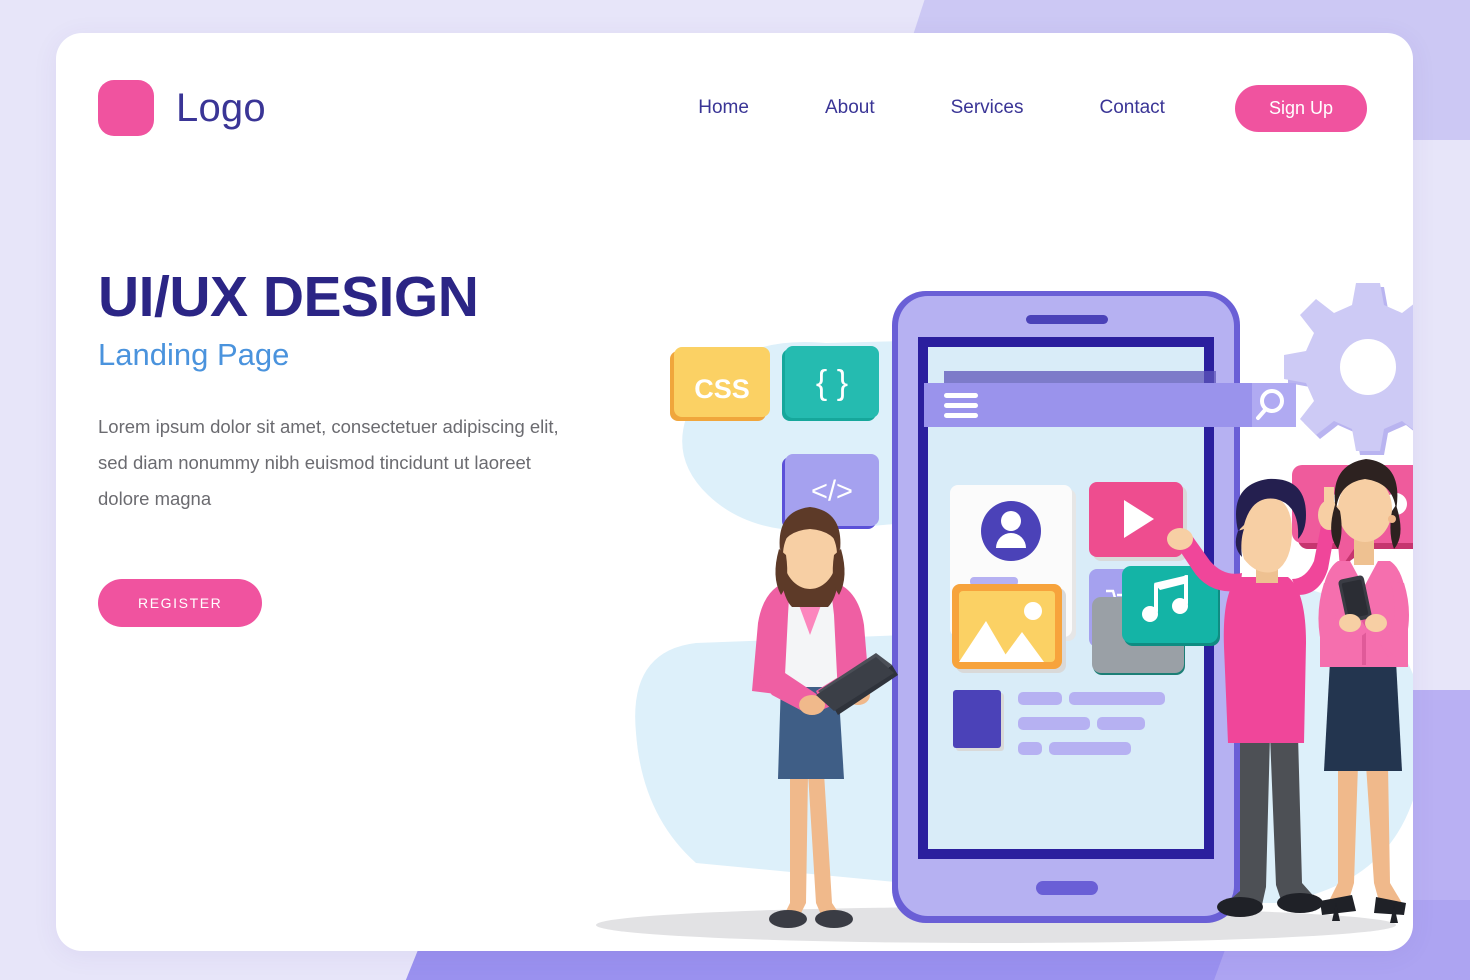 This screenshot has height=980, width=1470. Describe the element at coordinates (1348, 369) in the screenshot. I see `gear-icon` at that location.